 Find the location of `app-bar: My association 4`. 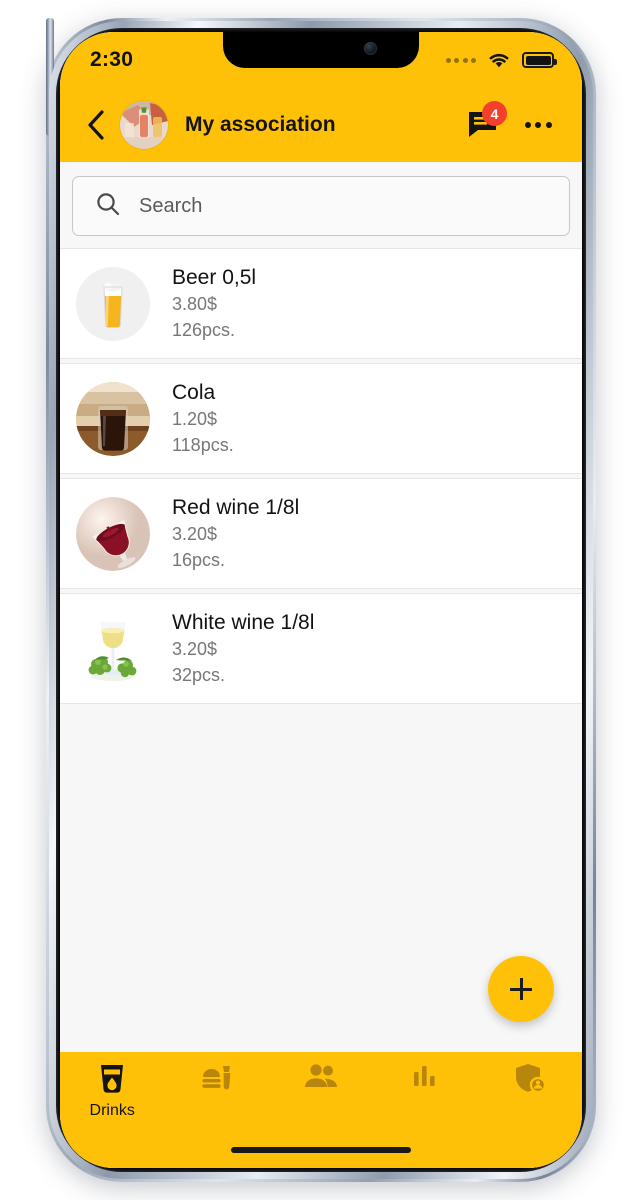

app-bar: My association 4 is located at coordinates (321, 125).